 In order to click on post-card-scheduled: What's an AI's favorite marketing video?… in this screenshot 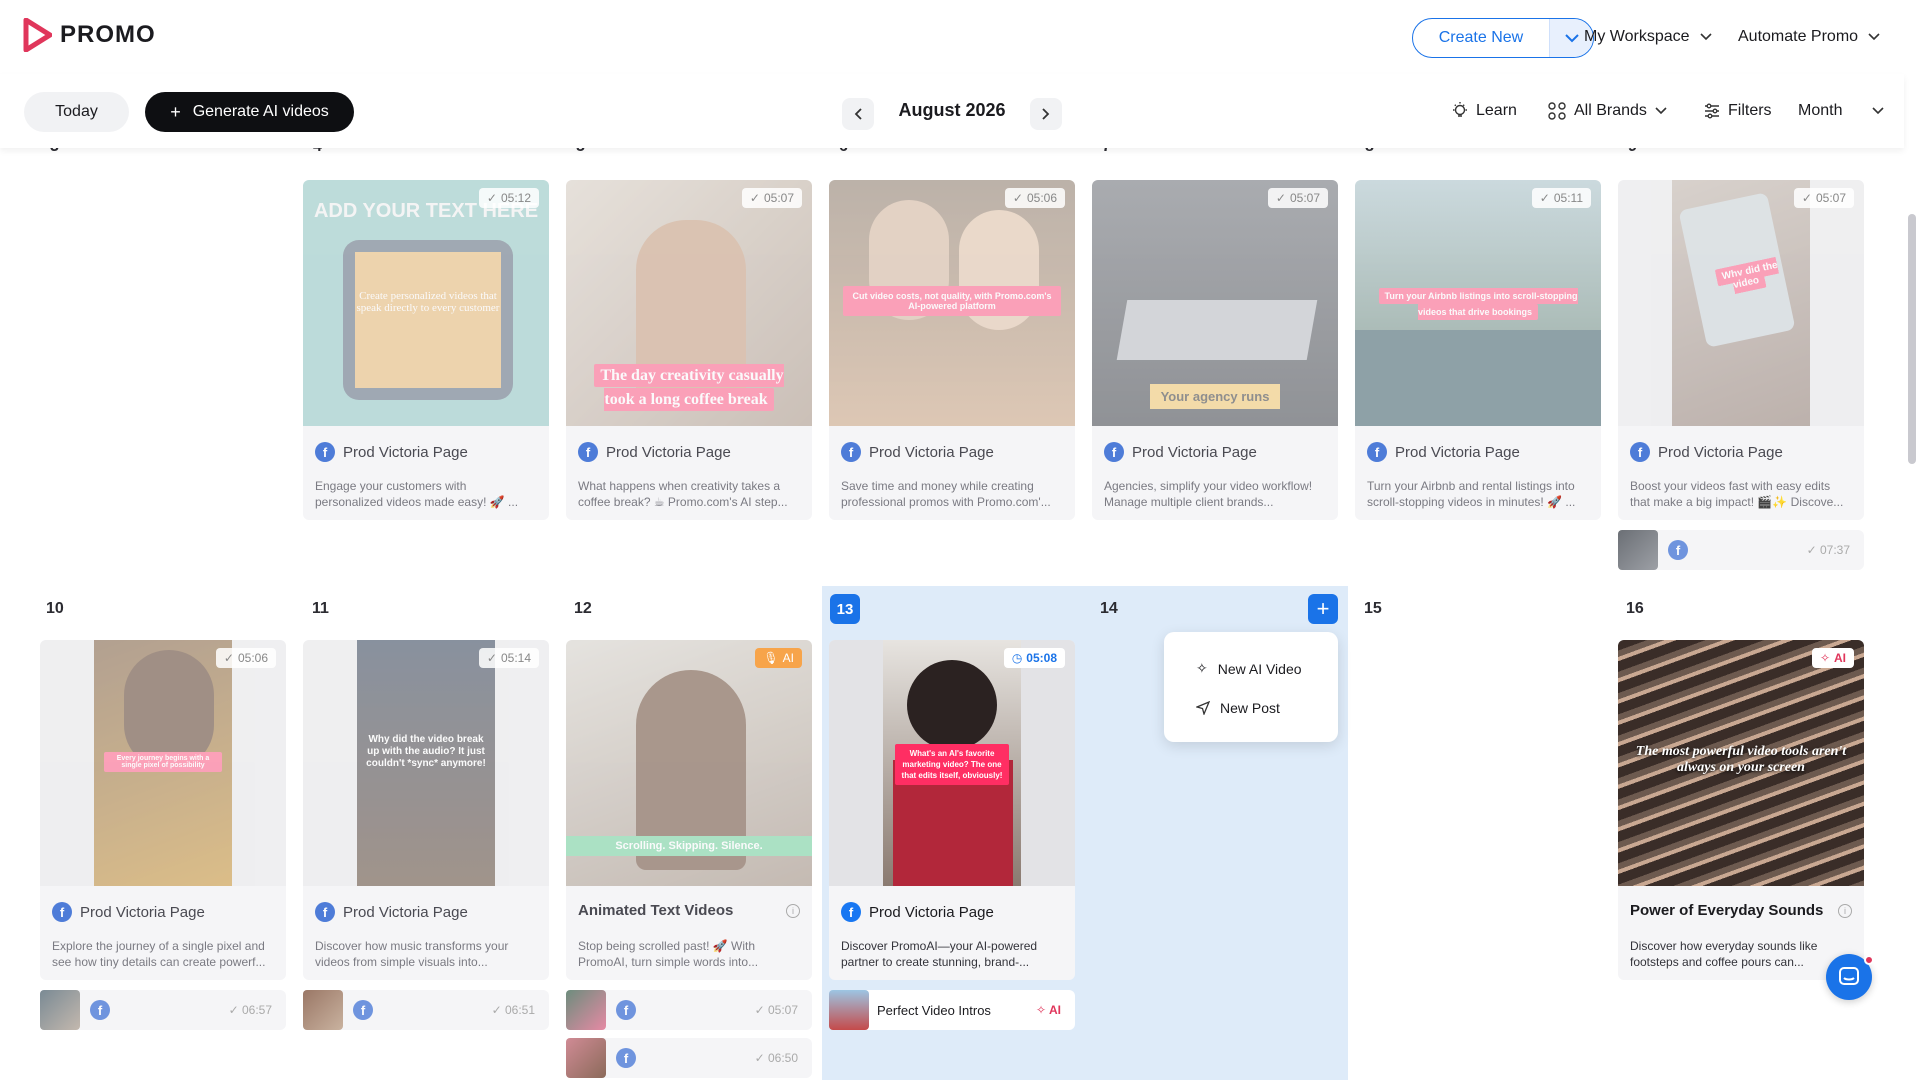, I will do `click(952, 810)`.